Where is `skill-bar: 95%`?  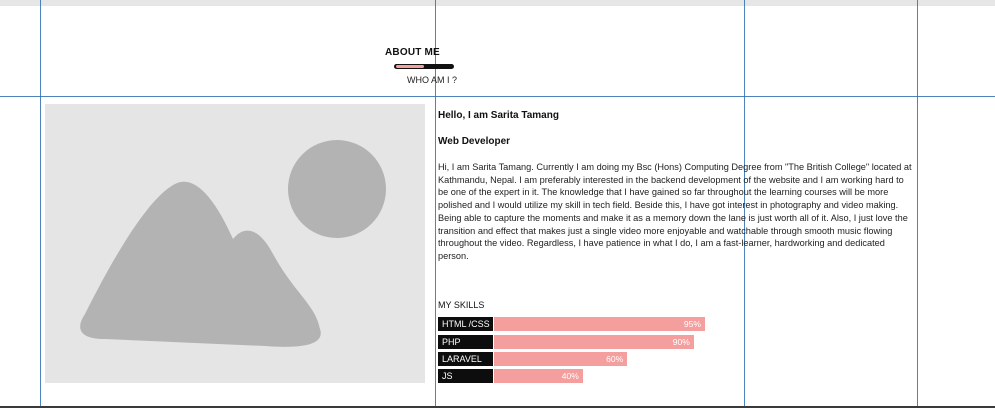
skill-bar: 95% is located at coordinates (599, 324).